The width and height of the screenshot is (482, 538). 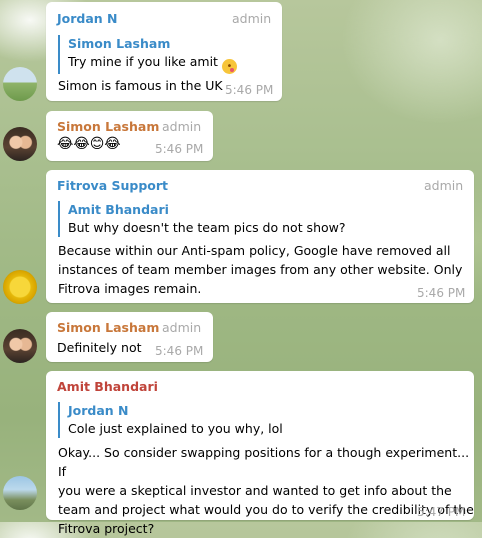 I want to click on quoted-sender-name: Simon Lasham, so click(x=119, y=43).